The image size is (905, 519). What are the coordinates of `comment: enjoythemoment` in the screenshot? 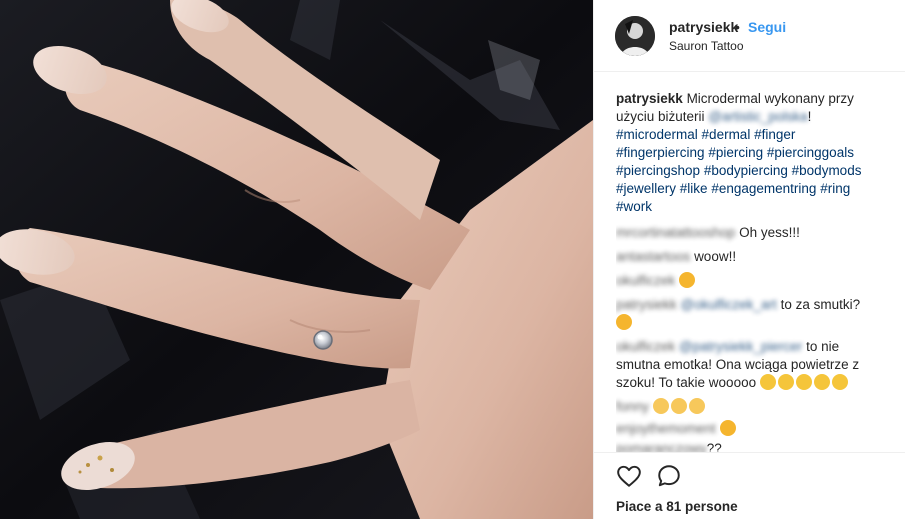 It's located at (750, 429).